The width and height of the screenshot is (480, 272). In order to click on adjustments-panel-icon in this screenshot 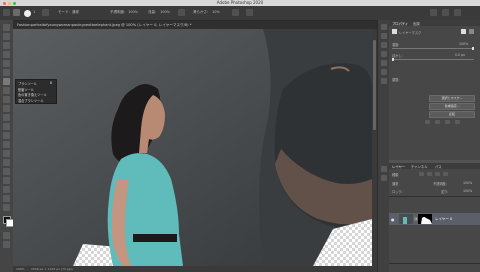, I will do `click(383, 54)`.